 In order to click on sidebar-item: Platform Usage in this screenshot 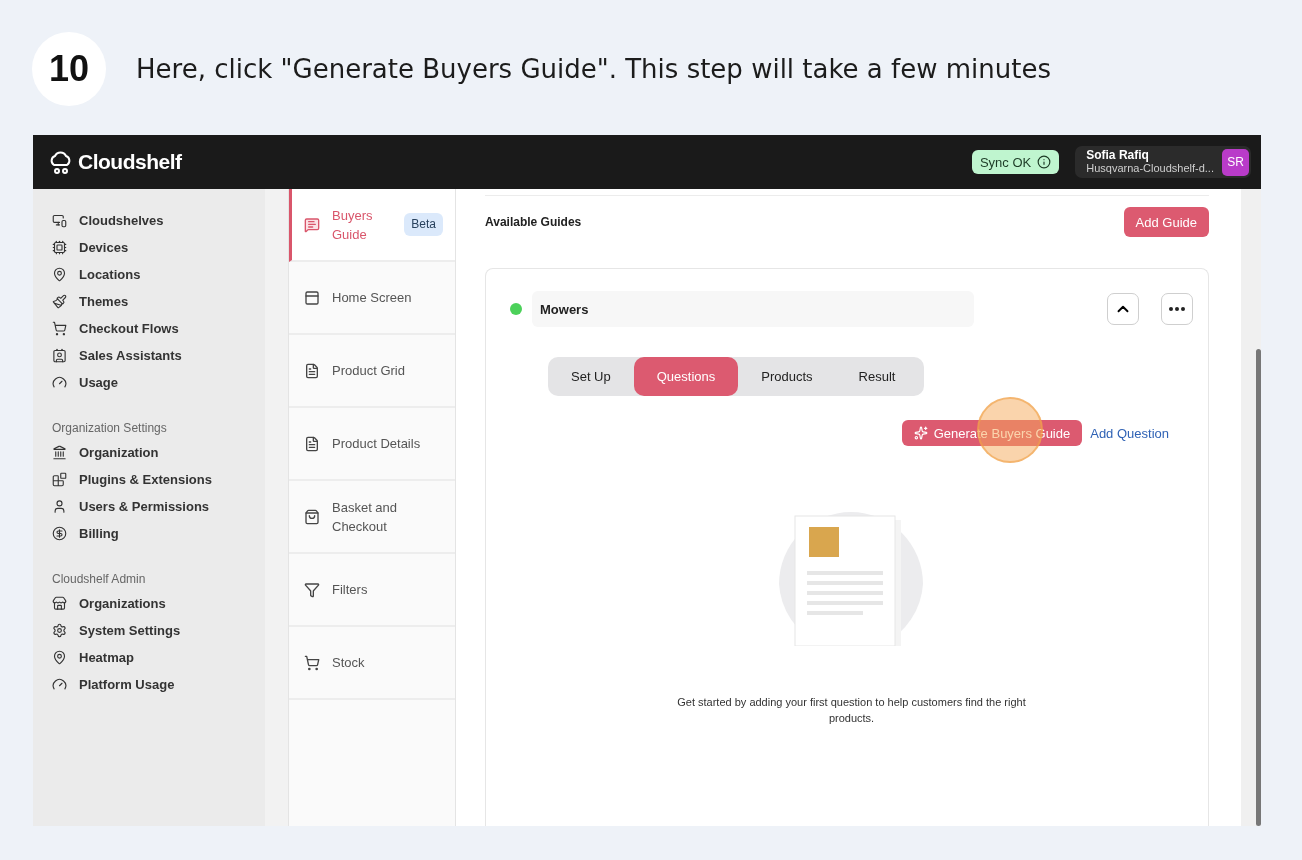, I will do `click(158, 684)`.